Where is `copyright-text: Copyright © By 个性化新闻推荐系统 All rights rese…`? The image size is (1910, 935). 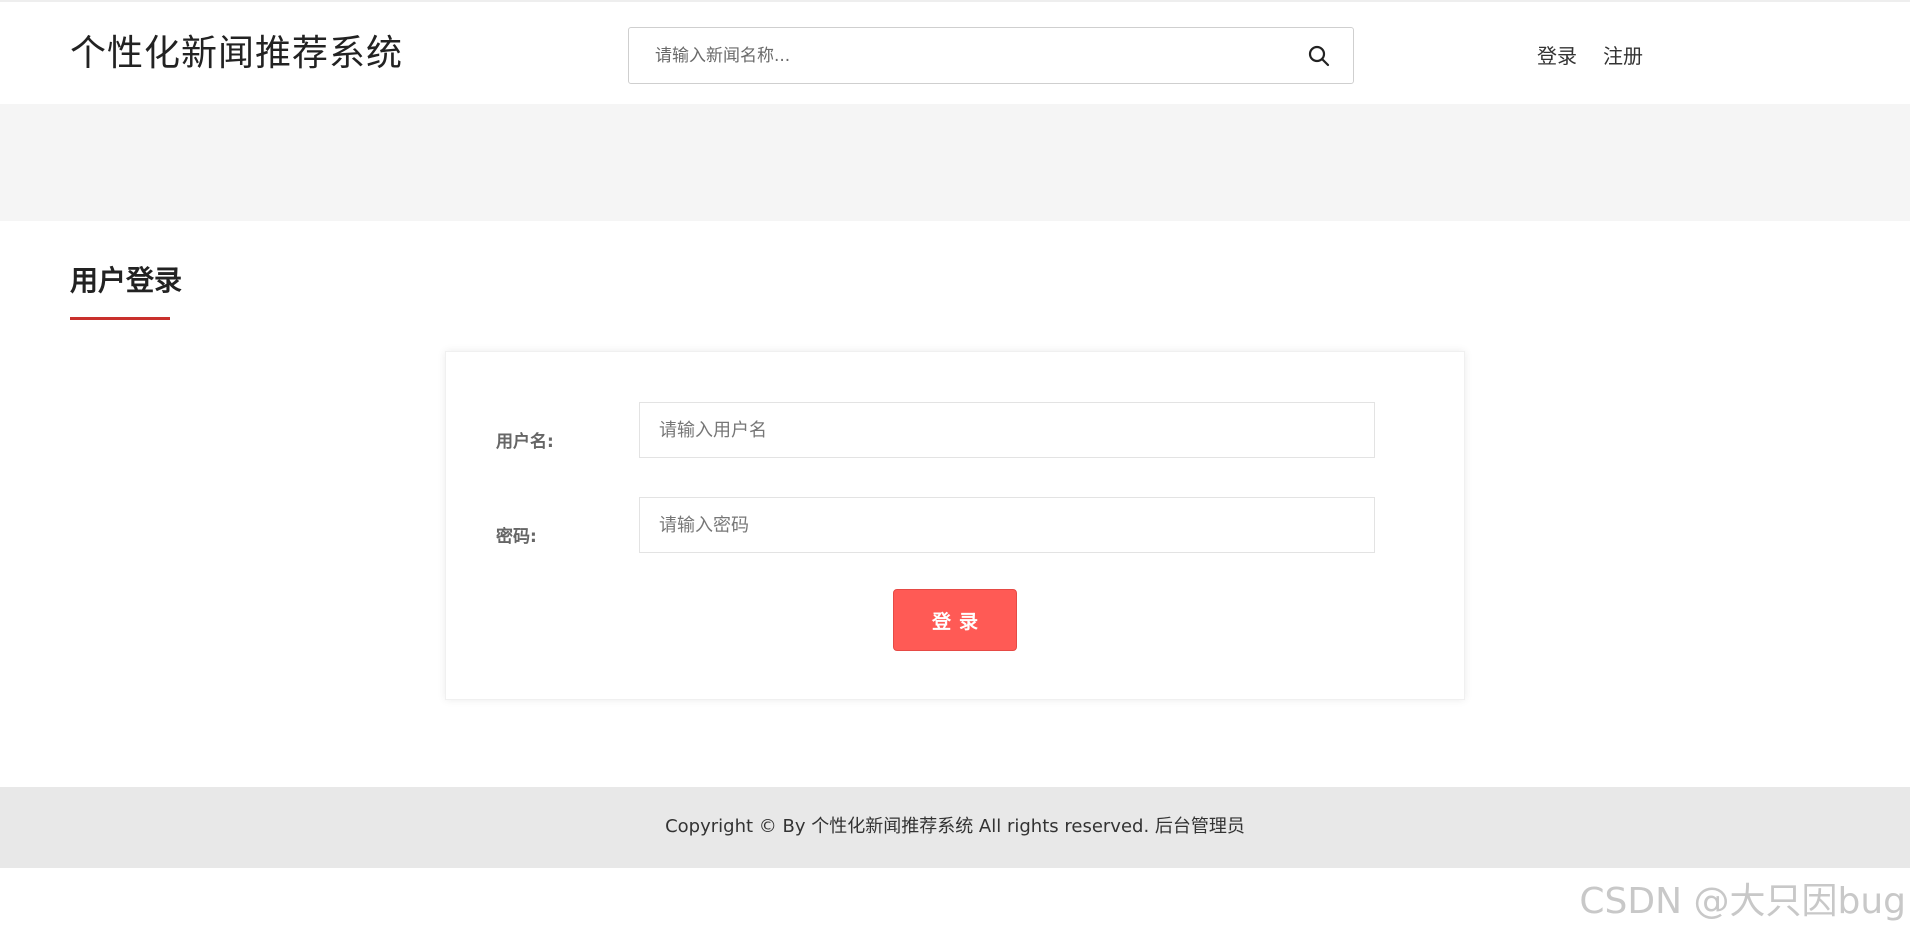
copyright-text: Copyright © By 个性化新闻推荐系统 All rights rese… is located at coordinates (907, 826).